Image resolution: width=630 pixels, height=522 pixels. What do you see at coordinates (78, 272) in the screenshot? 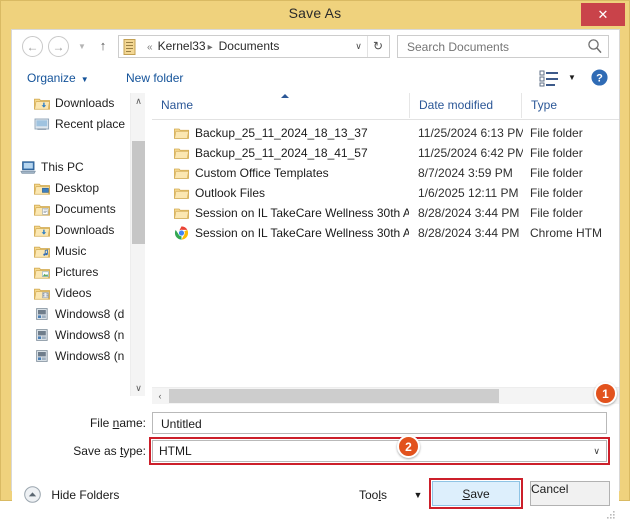
I see `sidebar-item-pictures: Pictures` at bounding box center [78, 272].